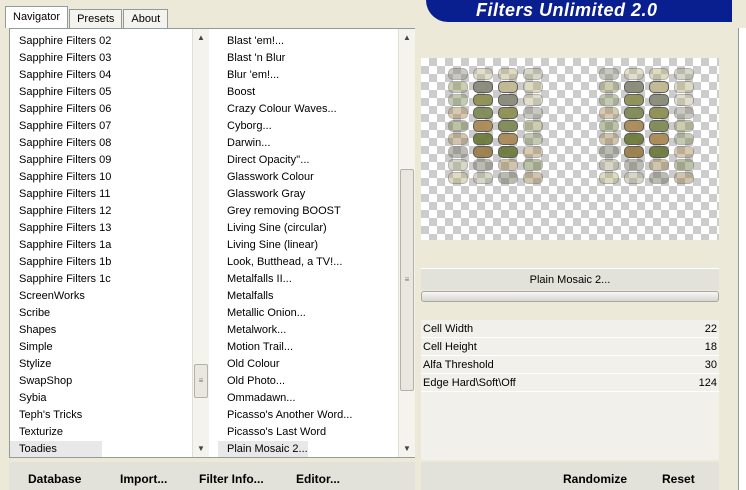  I want to click on reset-button: Reset, so click(678, 479).